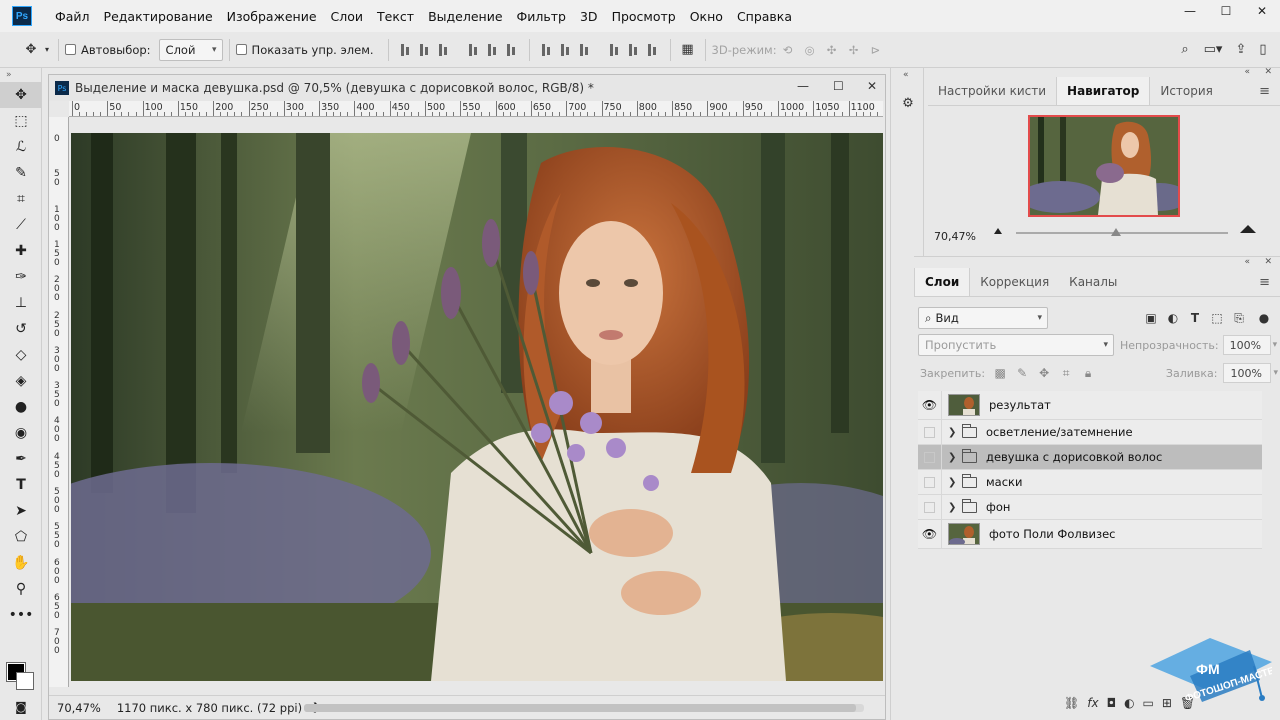 The image size is (1280, 720). What do you see at coordinates (395, 16) in the screenshot?
I see `menu-type: Текст` at bounding box center [395, 16].